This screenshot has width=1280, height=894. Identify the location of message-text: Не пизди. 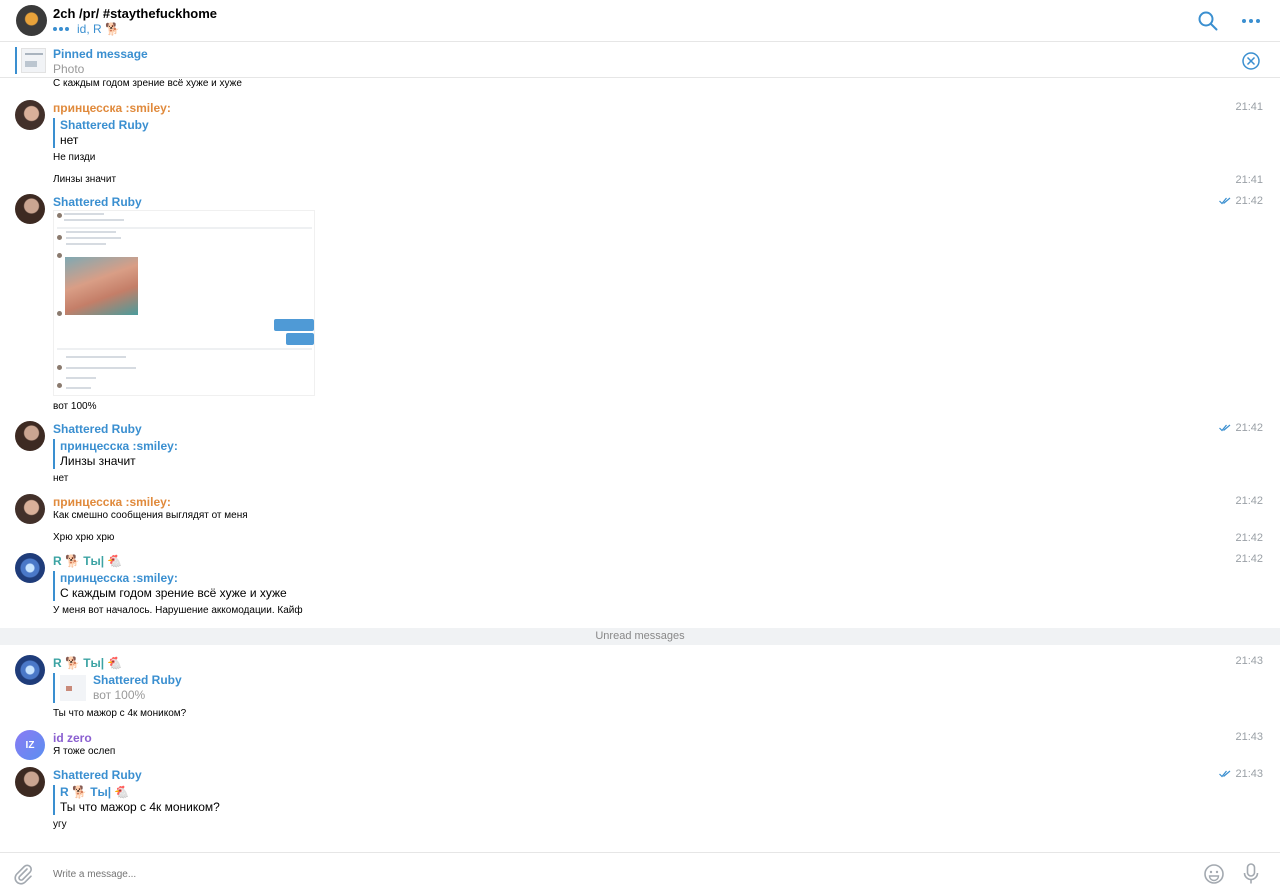
(74, 157).